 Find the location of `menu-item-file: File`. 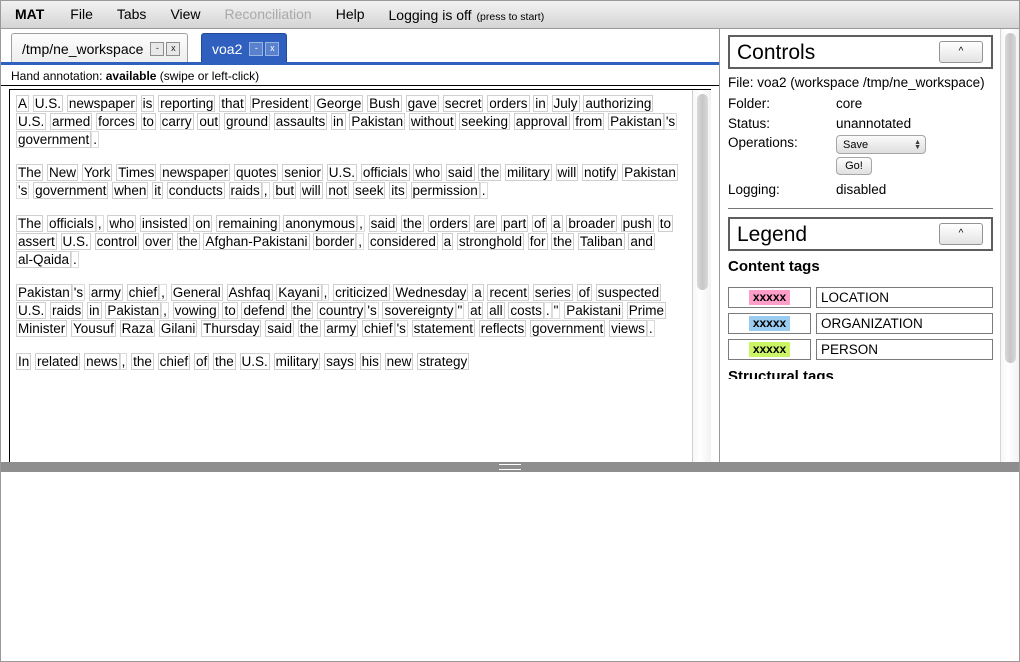

menu-item-file: File is located at coordinates (81, 14).